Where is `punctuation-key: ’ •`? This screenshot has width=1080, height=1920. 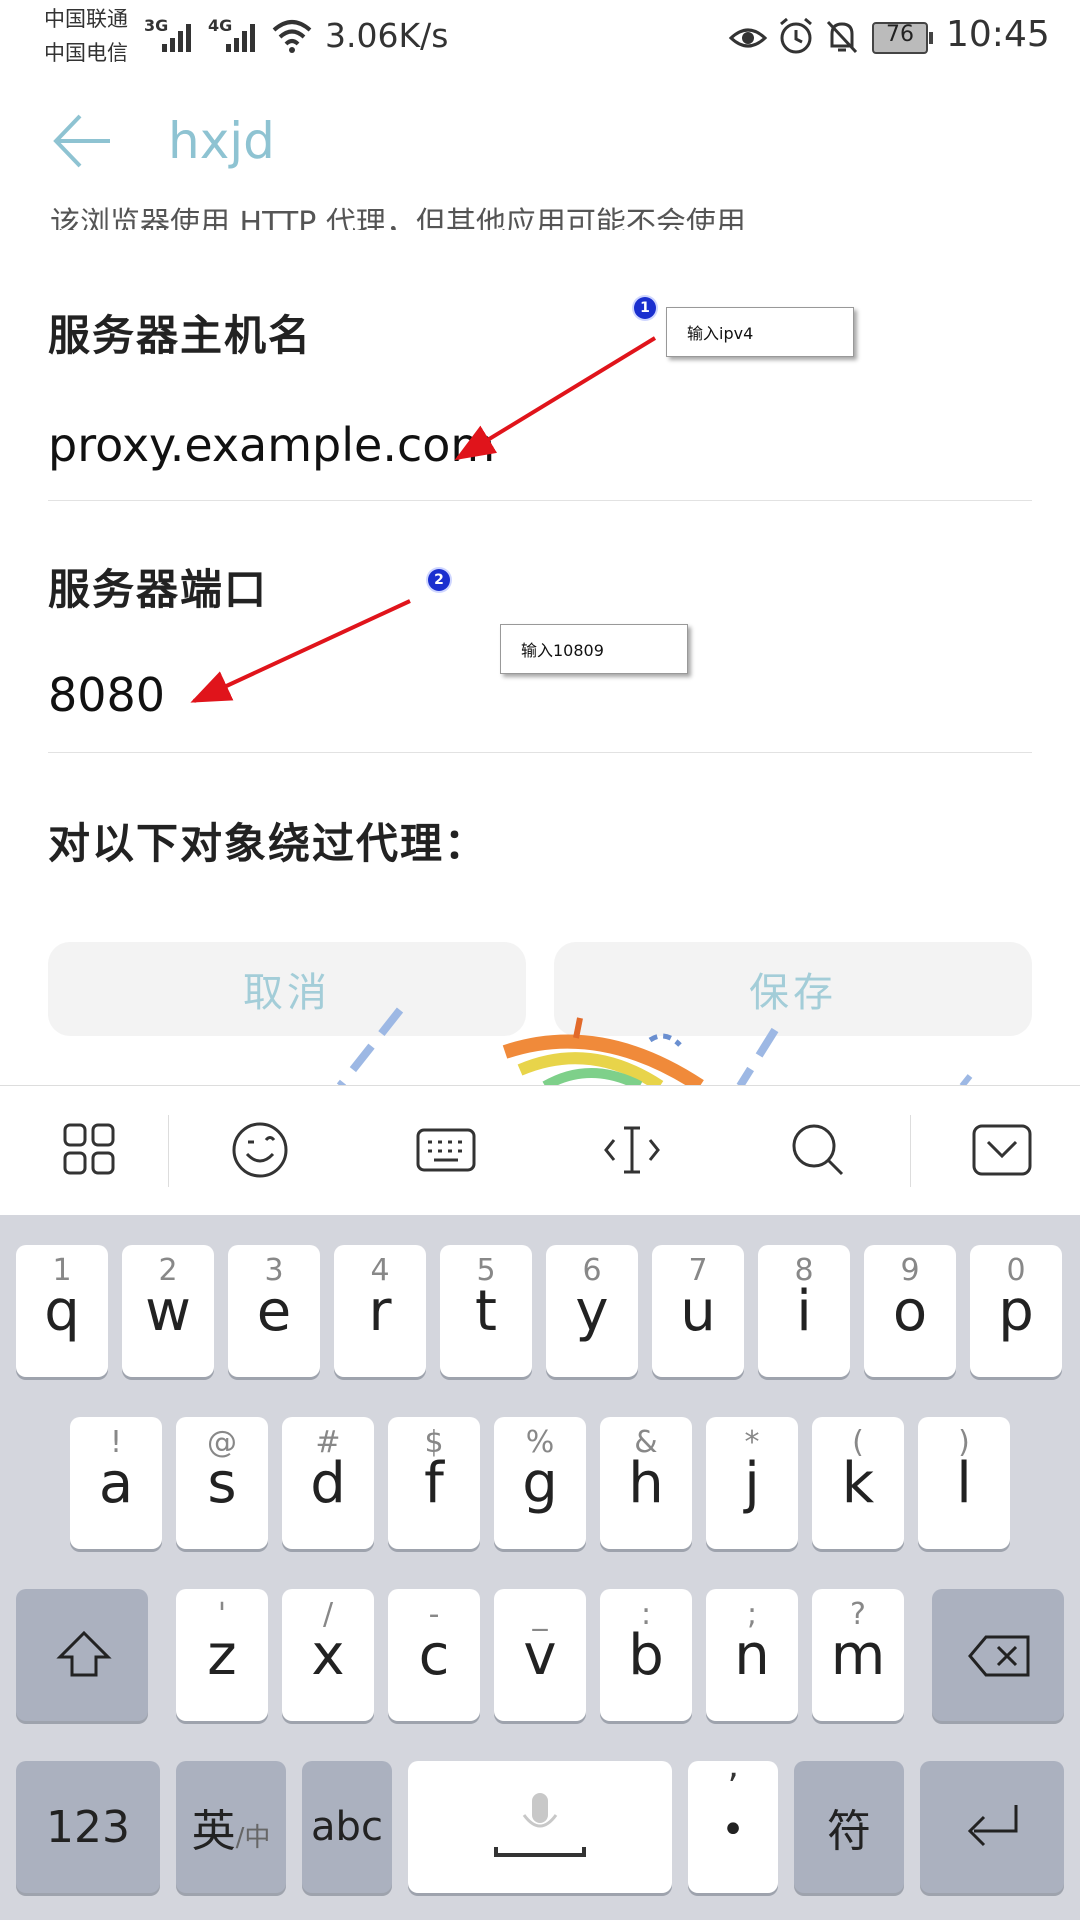 punctuation-key: ’ • is located at coordinates (733, 1827).